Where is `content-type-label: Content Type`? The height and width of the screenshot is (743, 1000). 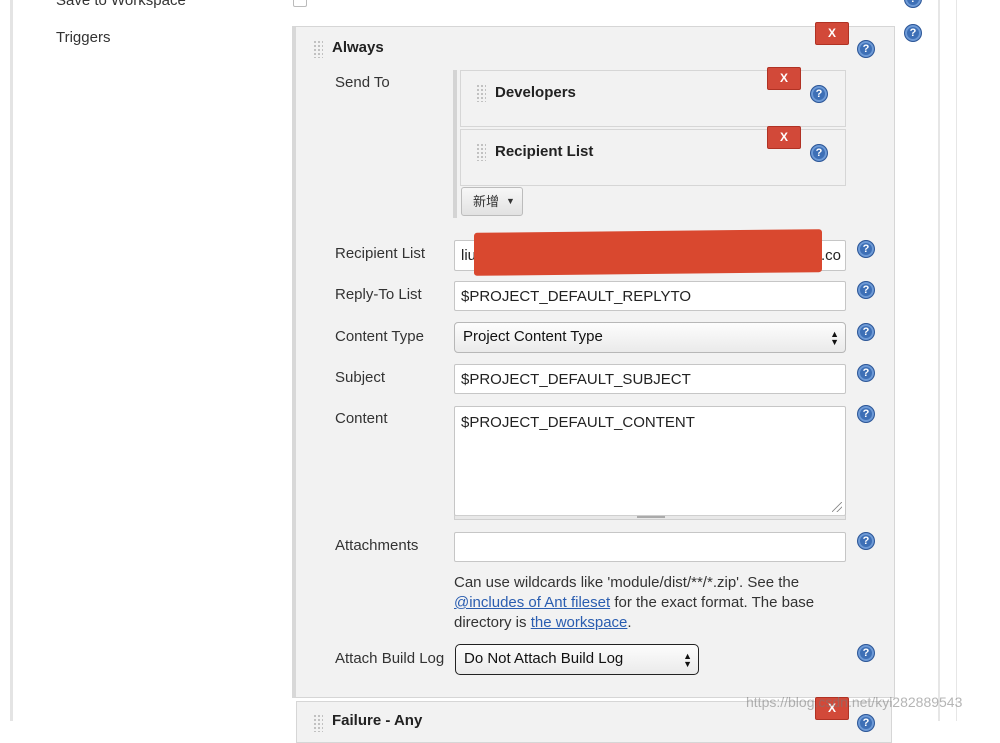
content-type-label: Content Type is located at coordinates (379, 336).